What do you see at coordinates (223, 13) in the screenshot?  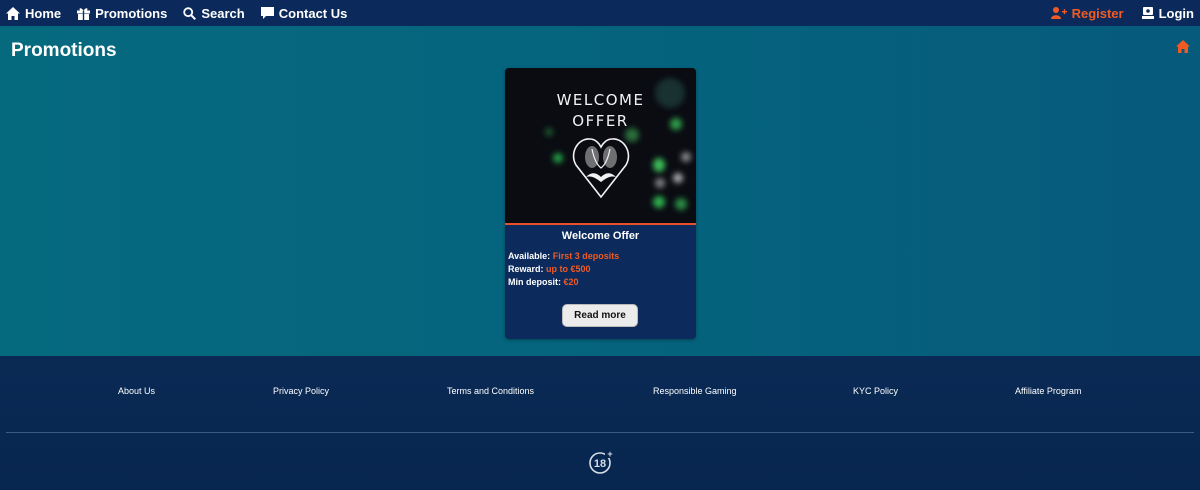 I see `nav-search-label: Search` at bounding box center [223, 13].